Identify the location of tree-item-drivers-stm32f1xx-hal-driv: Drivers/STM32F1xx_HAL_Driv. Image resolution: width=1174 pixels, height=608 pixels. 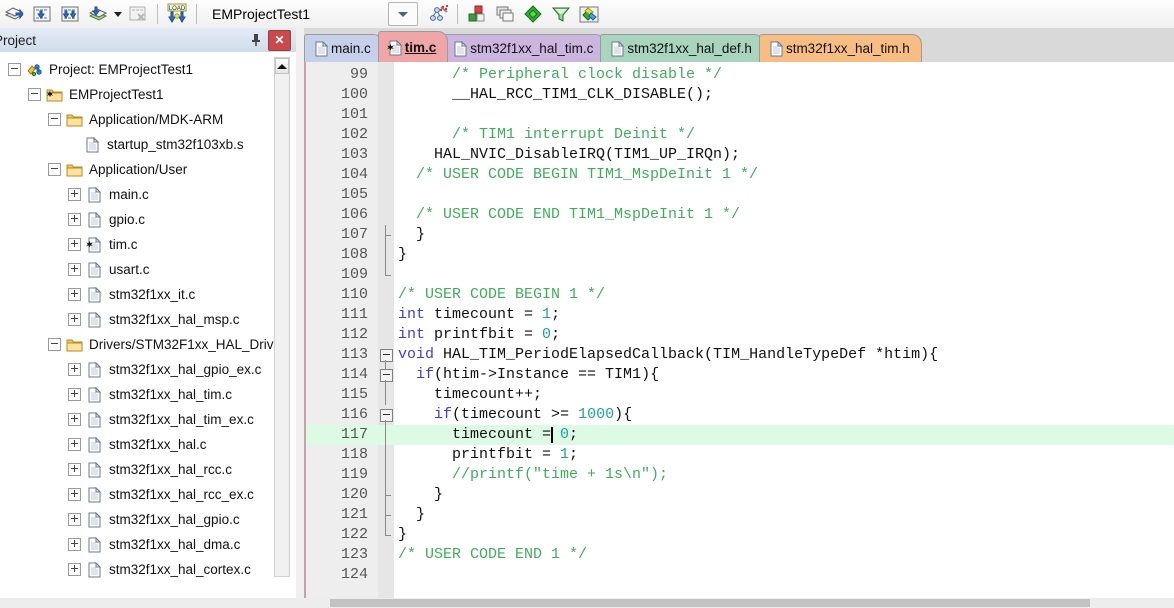
(138, 344).